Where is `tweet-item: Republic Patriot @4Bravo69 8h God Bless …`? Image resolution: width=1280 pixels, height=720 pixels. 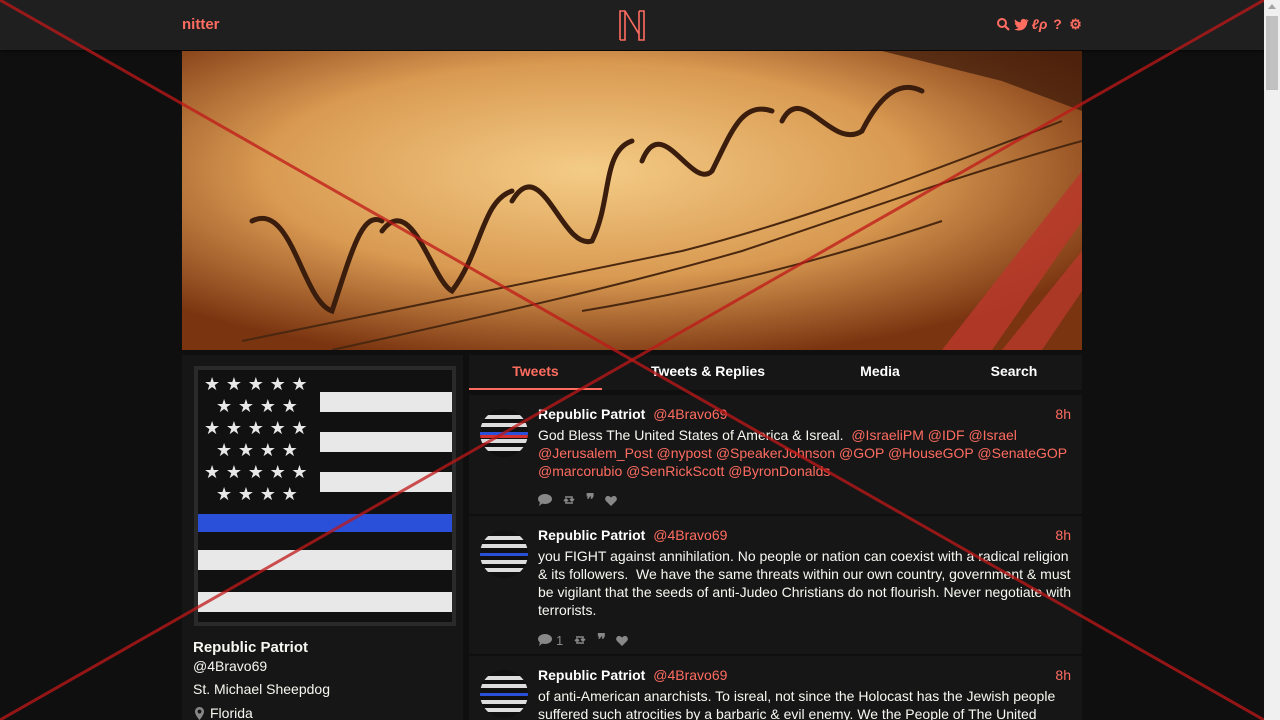
tweet-item: Republic Patriot @4Bravo69 8h God Bless … is located at coordinates (775, 455).